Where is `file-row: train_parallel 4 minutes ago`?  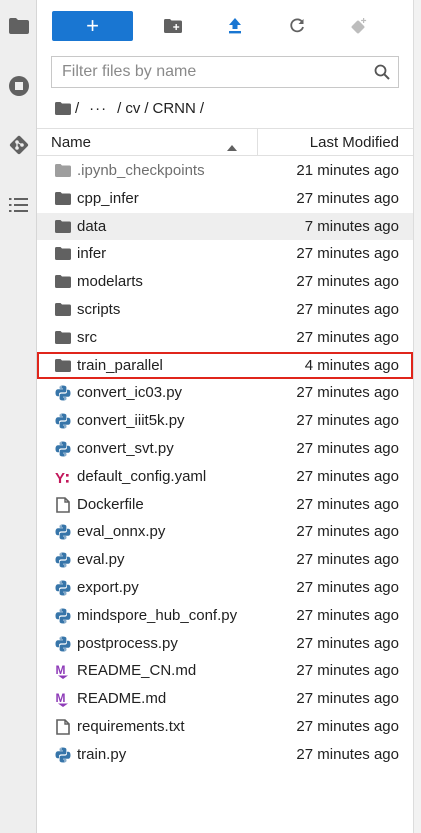 file-row: train_parallel 4 minutes ago is located at coordinates (225, 365).